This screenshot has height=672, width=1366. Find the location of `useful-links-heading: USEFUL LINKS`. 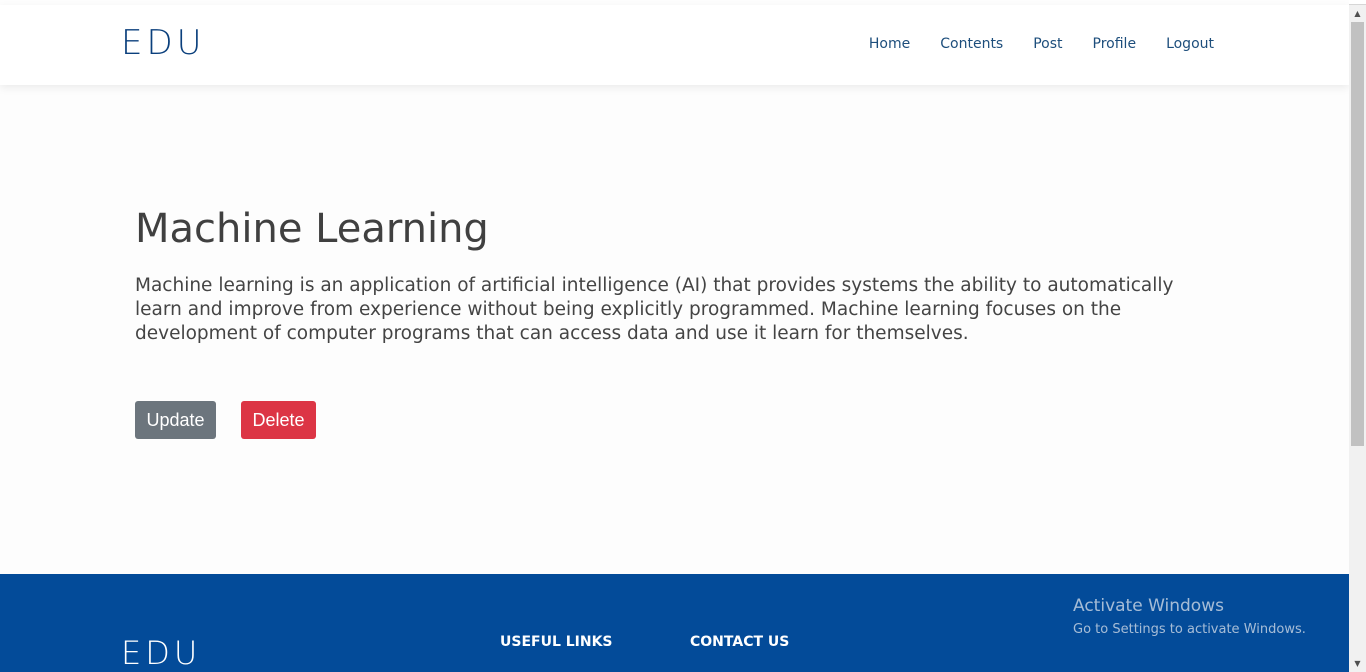

useful-links-heading: USEFUL LINKS is located at coordinates (556, 642).